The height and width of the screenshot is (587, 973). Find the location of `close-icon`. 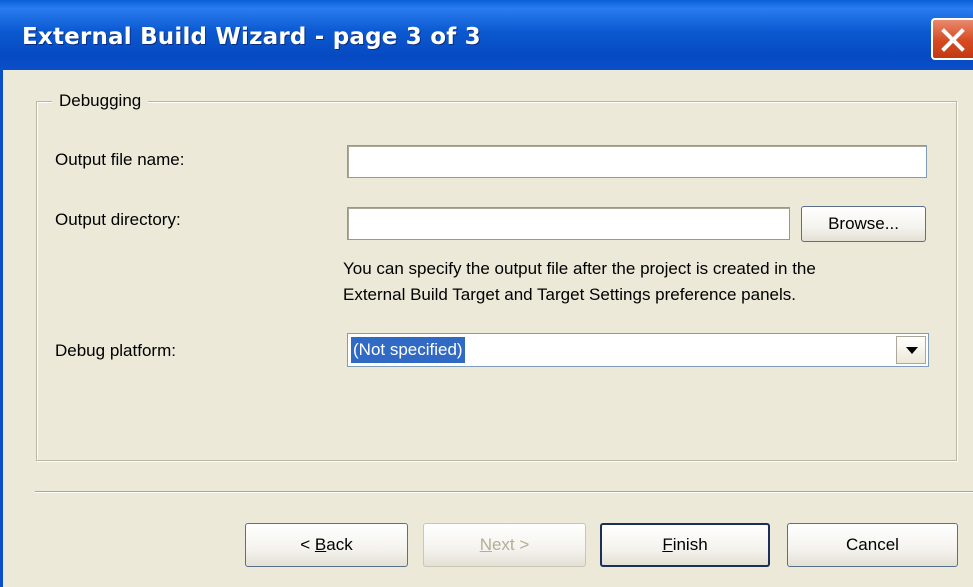

close-icon is located at coordinates (953, 40).